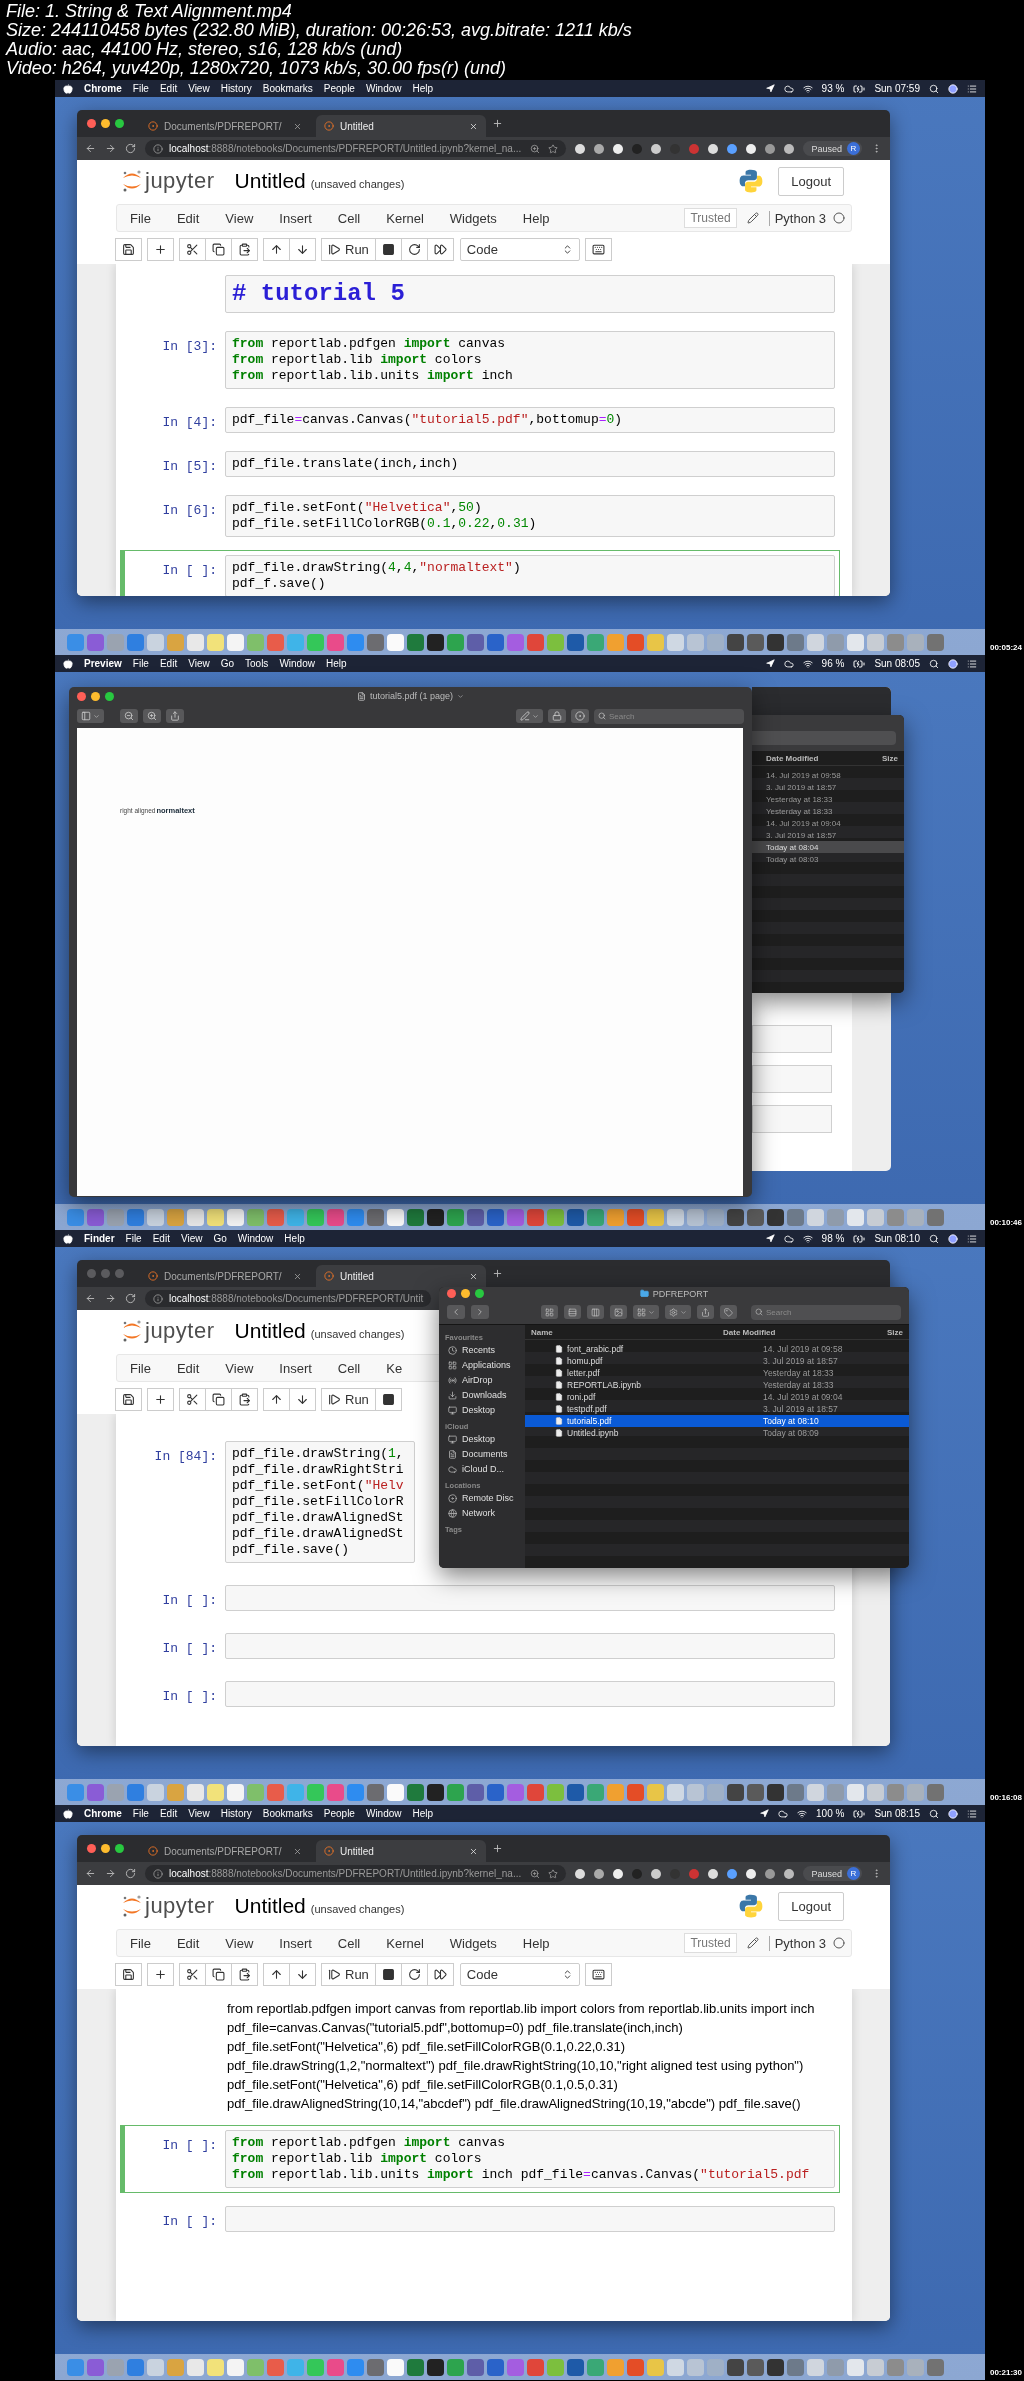 Image resolution: width=1024 pixels, height=2381 pixels. I want to click on file-row: tutorial5.pdf Today at 08:10, so click(717, 1421).